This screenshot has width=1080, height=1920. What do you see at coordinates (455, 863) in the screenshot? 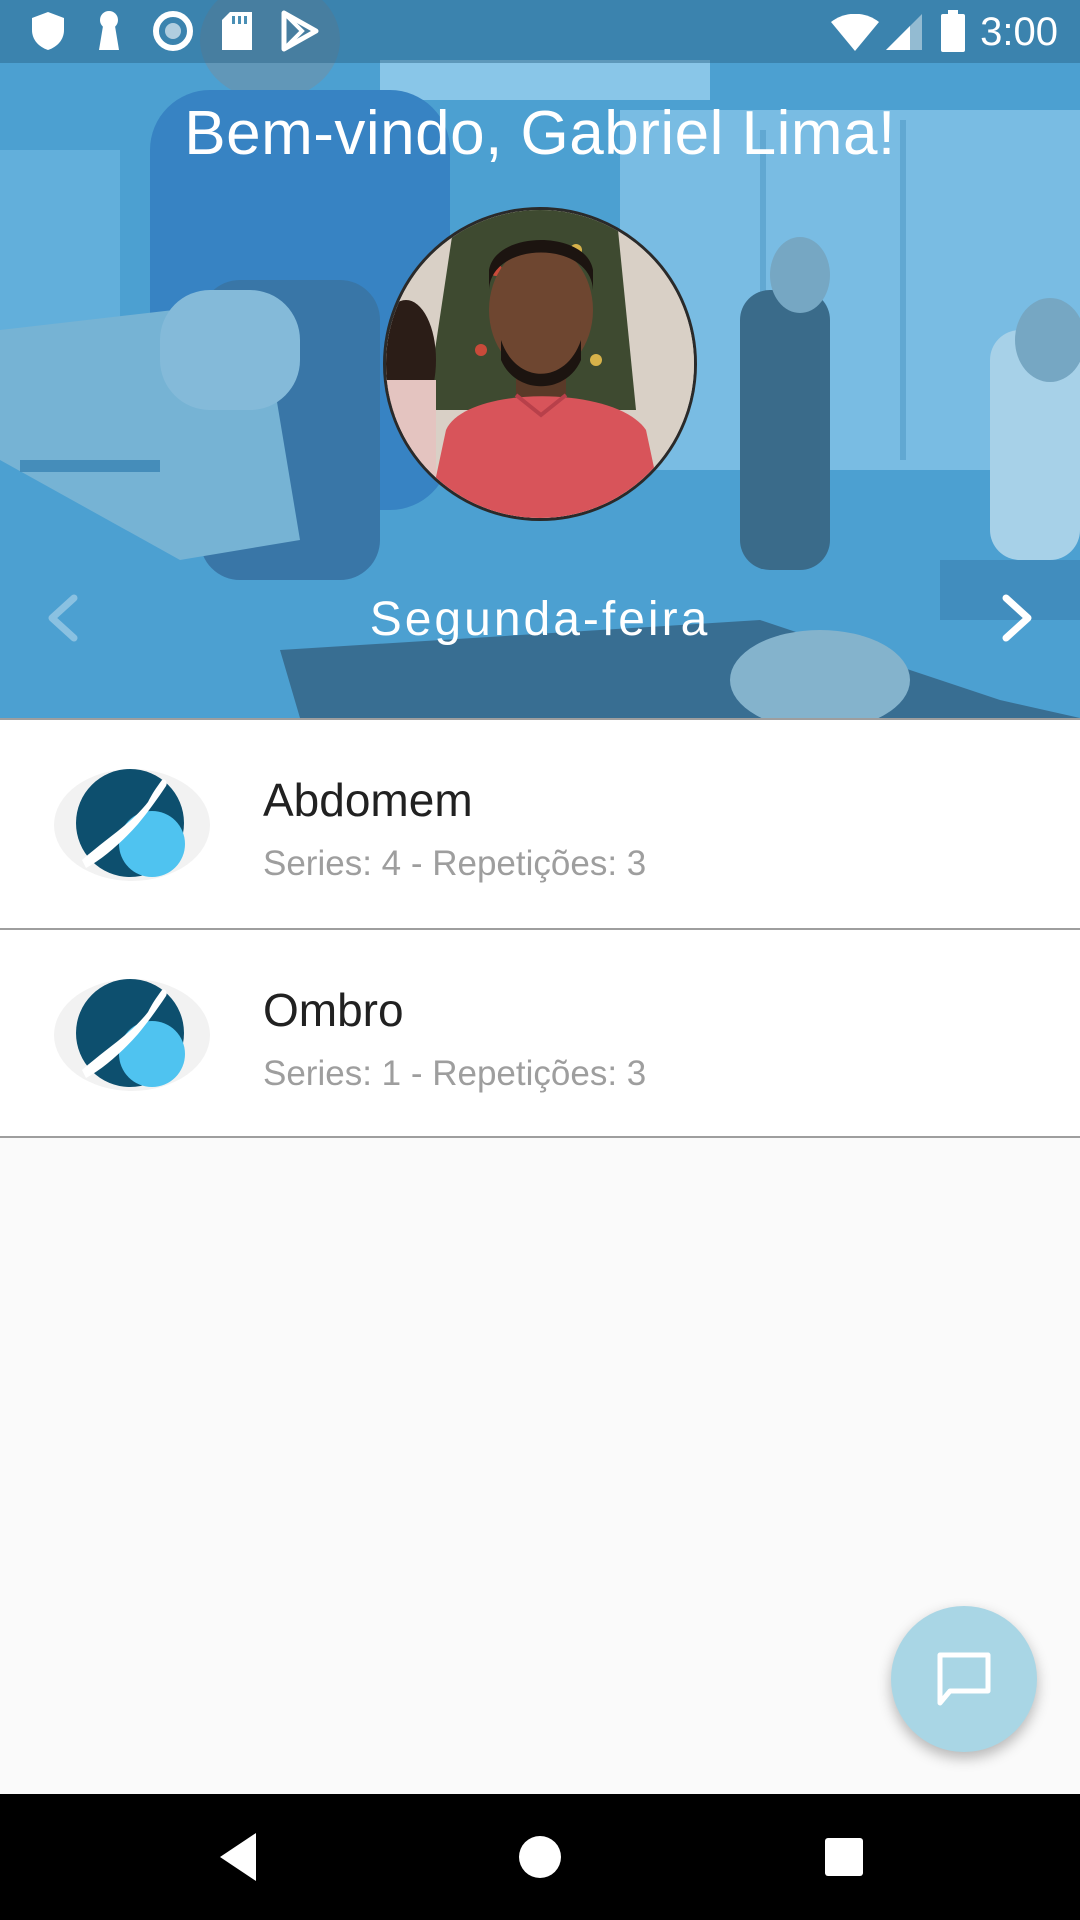
I see `exercise-details: Series: 4 - Repetições: 3` at bounding box center [455, 863].